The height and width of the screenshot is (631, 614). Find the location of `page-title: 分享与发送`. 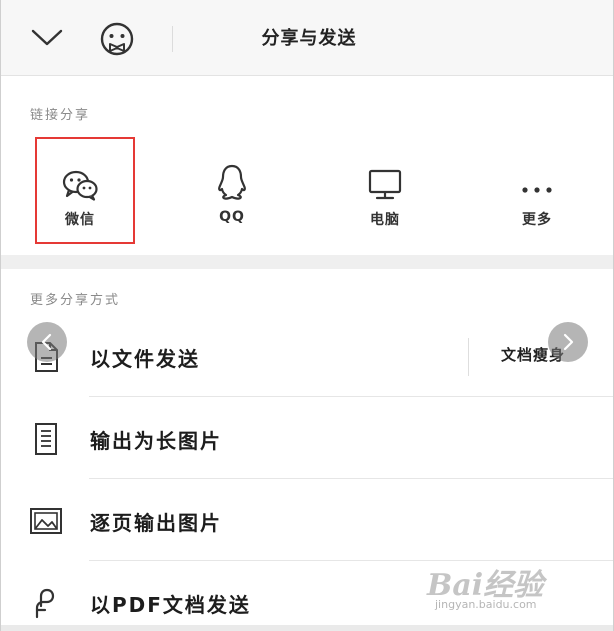

page-title: 分享与发送 is located at coordinates (309, 38).